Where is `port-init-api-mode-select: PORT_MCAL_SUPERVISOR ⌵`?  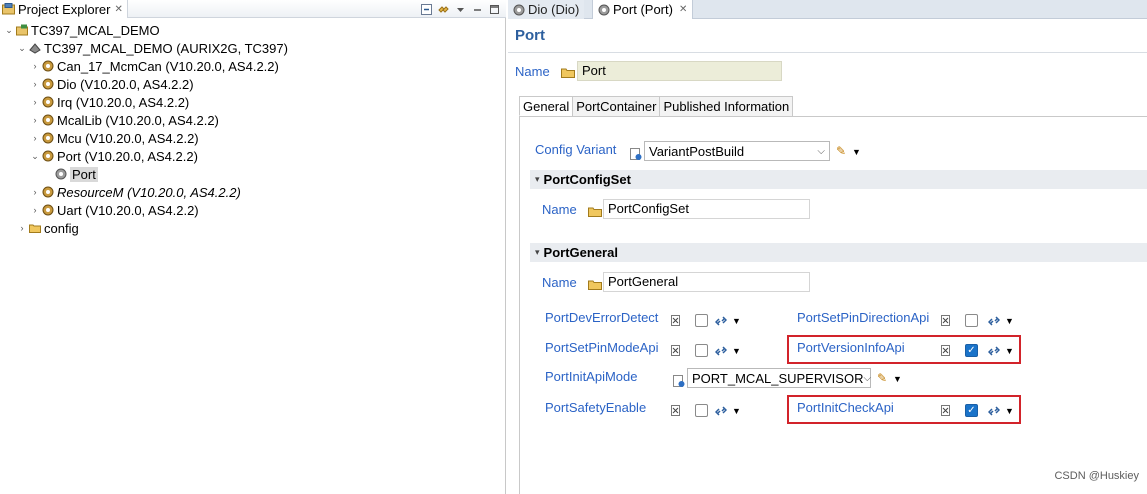
port-init-api-mode-select: PORT_MCAL_SUPERVISOR ⌵ is located at coordinates (779, 378).